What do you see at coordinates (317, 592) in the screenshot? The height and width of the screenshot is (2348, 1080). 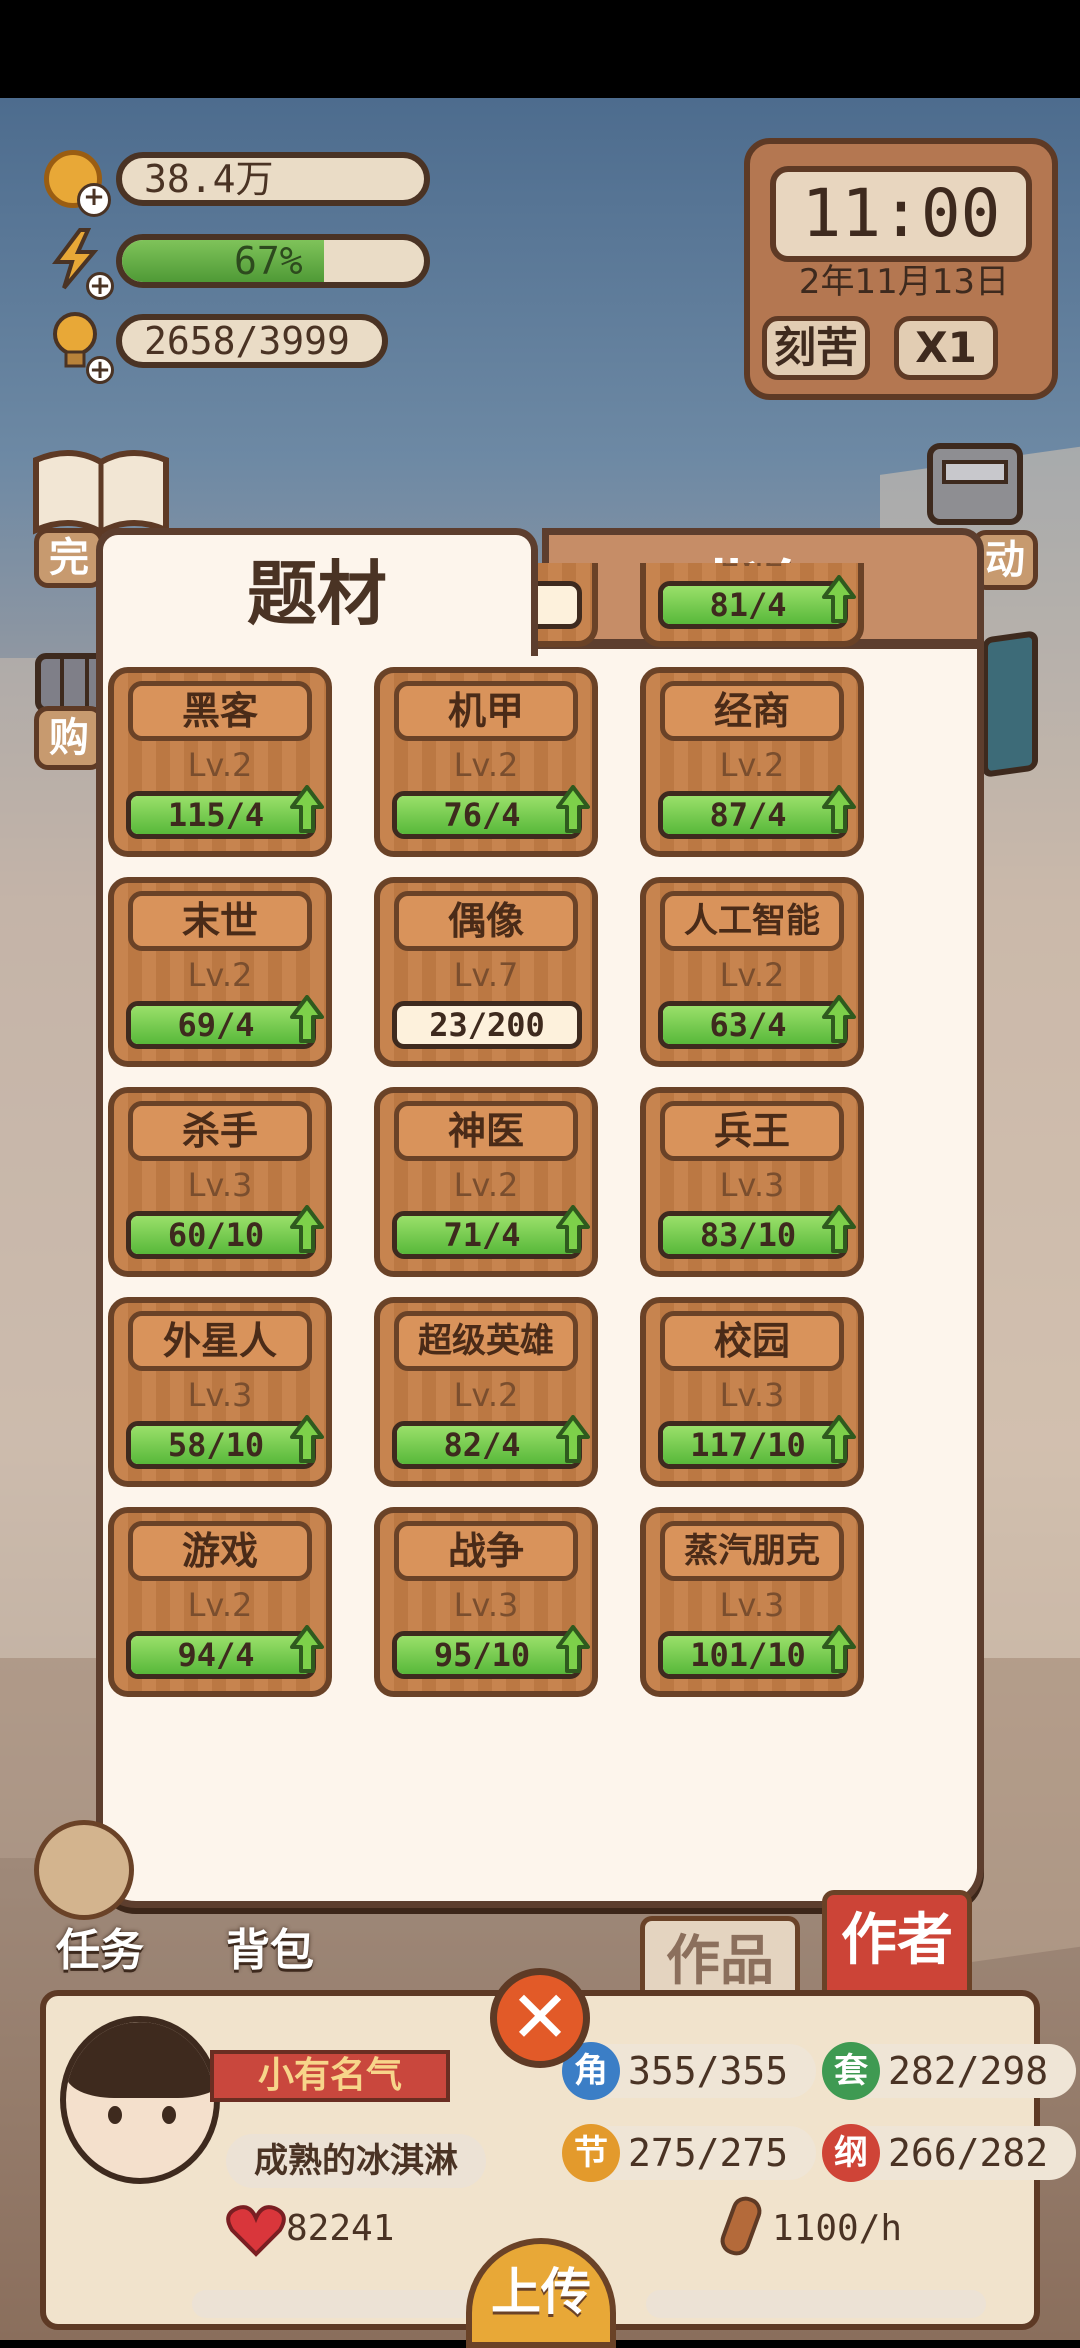 I see `tab-topics: 题材` at bounding box center [317, 592].